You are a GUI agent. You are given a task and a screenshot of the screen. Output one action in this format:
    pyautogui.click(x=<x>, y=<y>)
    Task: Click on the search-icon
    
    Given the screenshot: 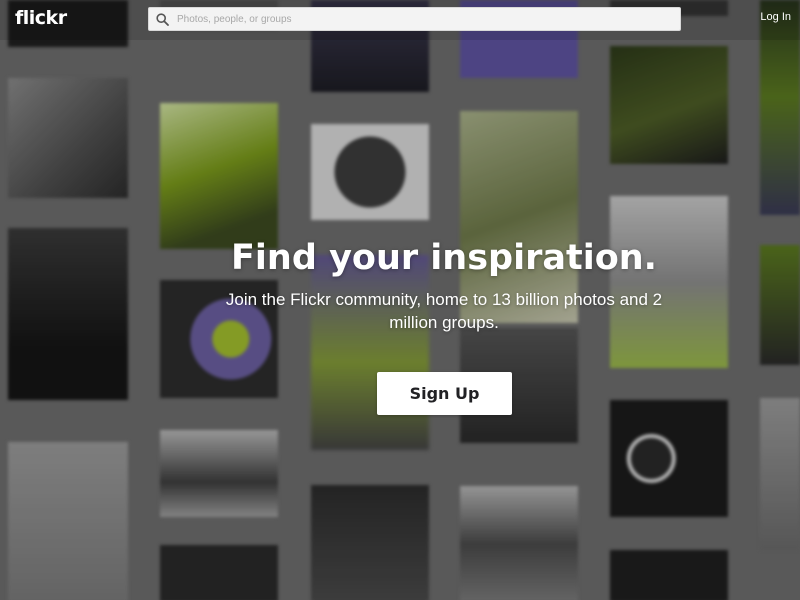 What is the action you would take?
    pyautogui.click(x=162, y=19)
    